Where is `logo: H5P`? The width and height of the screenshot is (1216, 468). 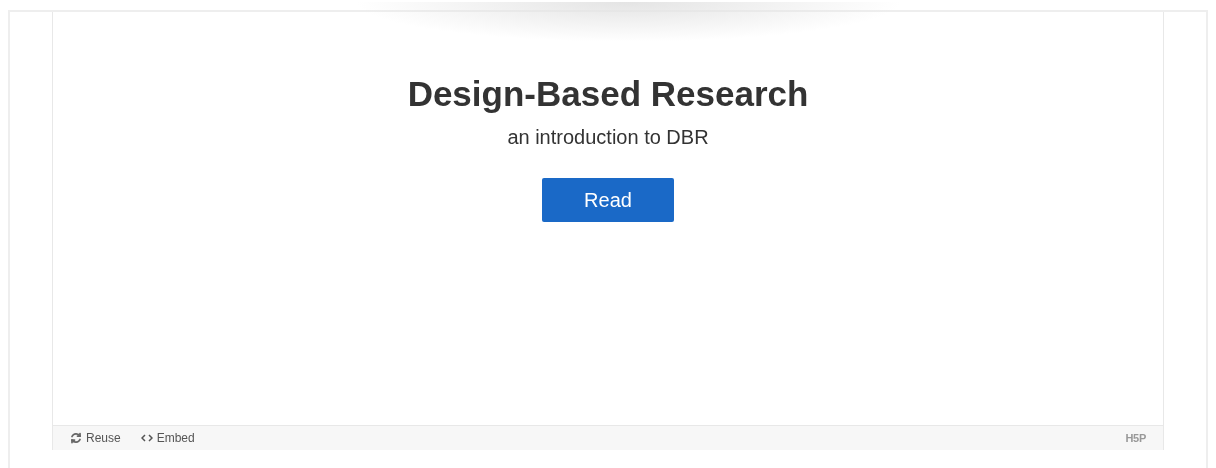 logo: H5P is located at coordinates (1135, 438).